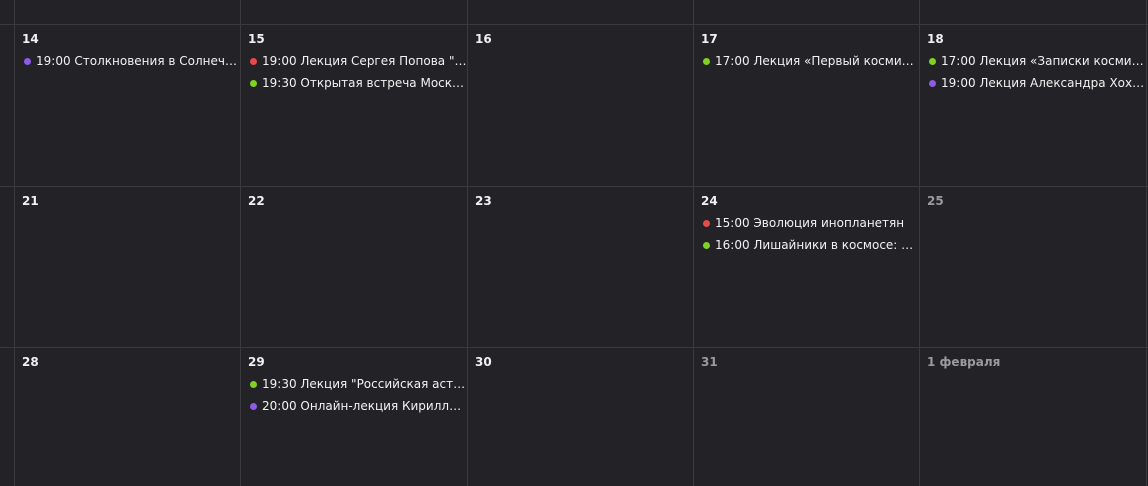  What do you see at coordinates (364, 406) in the screenshot?
I see `event-title: 20:00 Онлайн-лекция Кирилла Полякова` at bounding box center [364, 406].